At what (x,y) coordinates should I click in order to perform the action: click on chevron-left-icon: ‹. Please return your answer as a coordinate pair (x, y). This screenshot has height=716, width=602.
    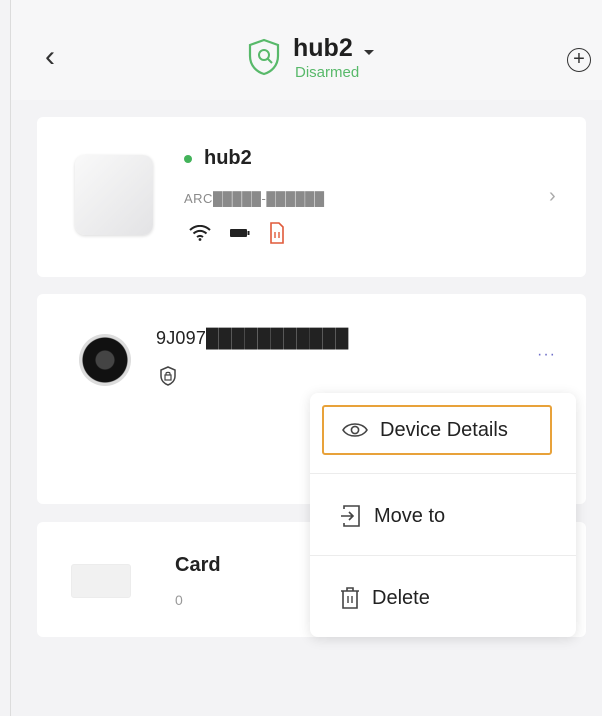
    Looking at the image, I should click on (50, 56).